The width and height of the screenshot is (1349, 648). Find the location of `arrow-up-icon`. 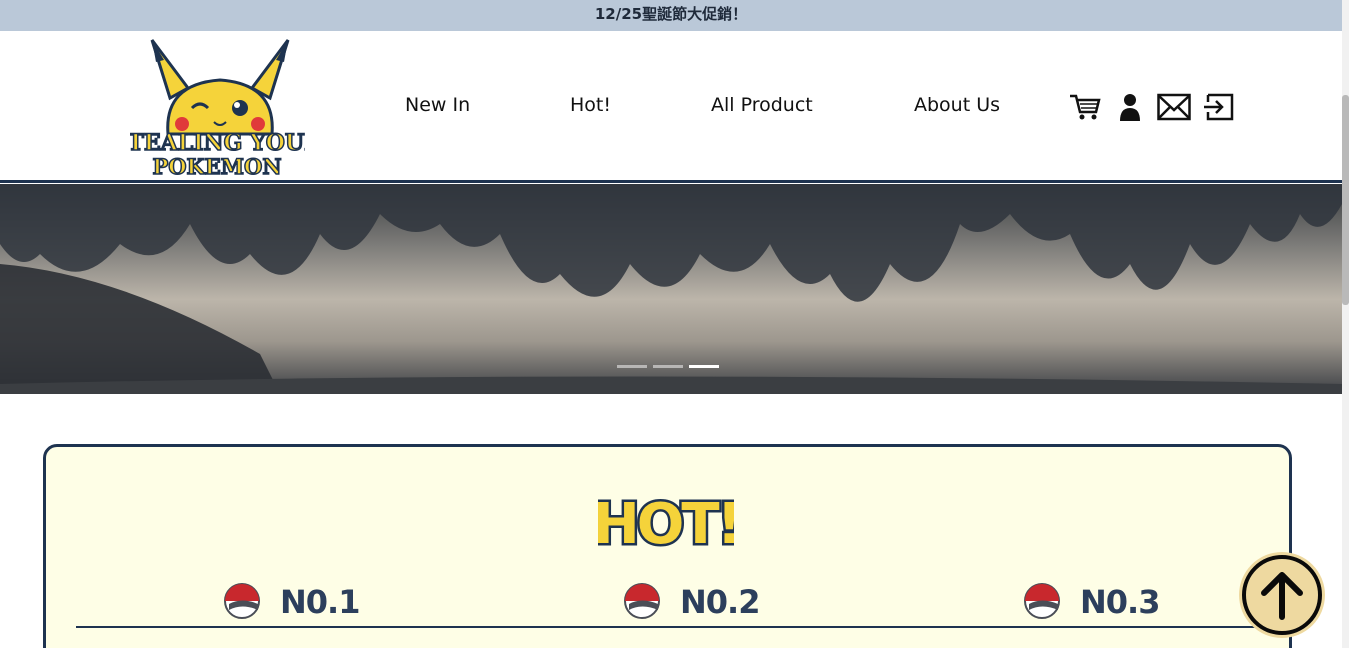

arrow-up-icon is located at coordinates (1282, 596).